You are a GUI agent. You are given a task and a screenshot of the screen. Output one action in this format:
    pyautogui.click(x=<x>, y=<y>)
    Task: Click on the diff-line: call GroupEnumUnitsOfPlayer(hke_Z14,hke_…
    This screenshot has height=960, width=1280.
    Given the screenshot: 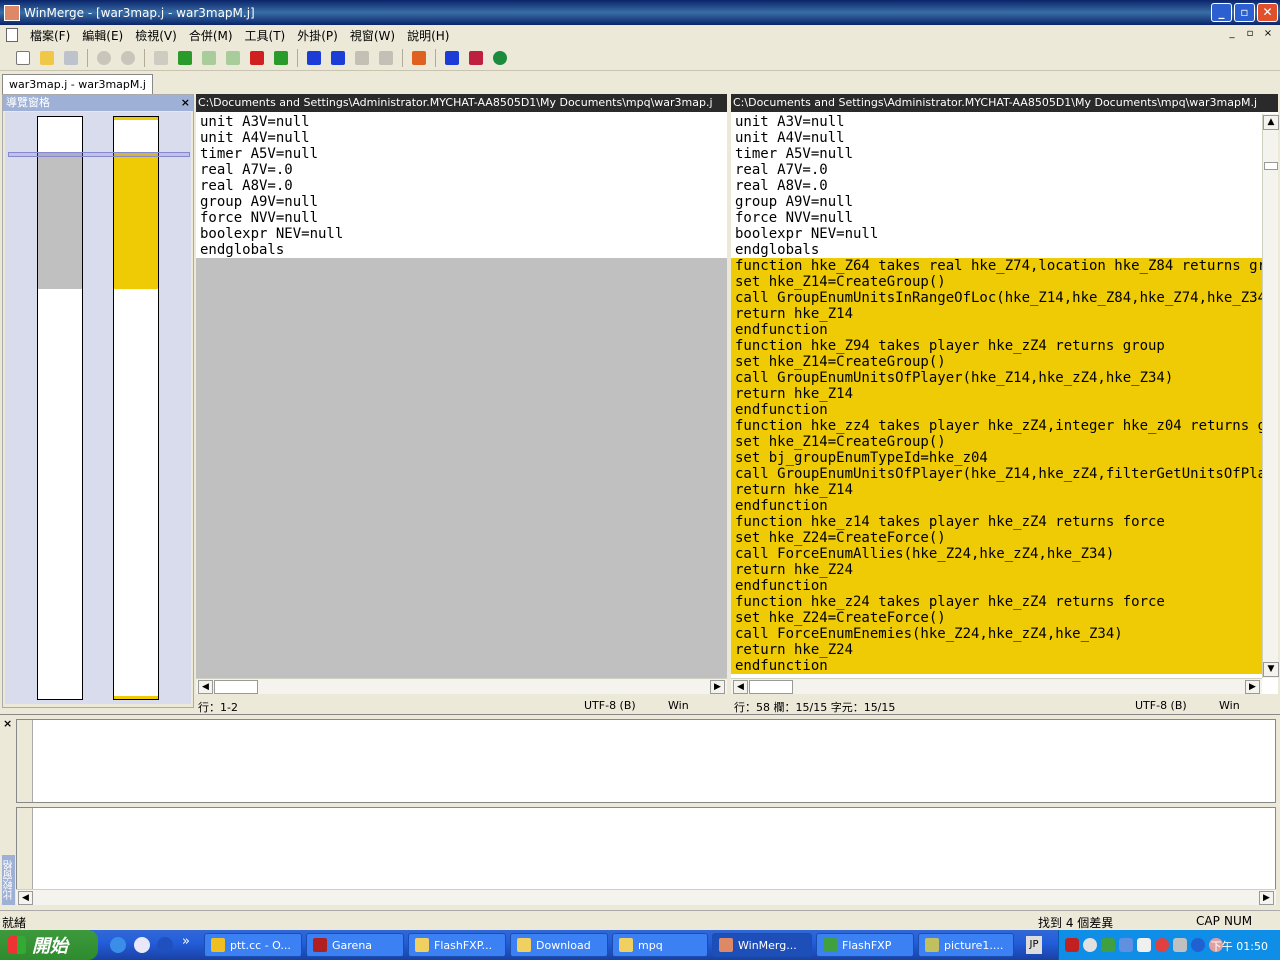 What is the action you would take?
    pyautogui.click(x=996, y=474)
    